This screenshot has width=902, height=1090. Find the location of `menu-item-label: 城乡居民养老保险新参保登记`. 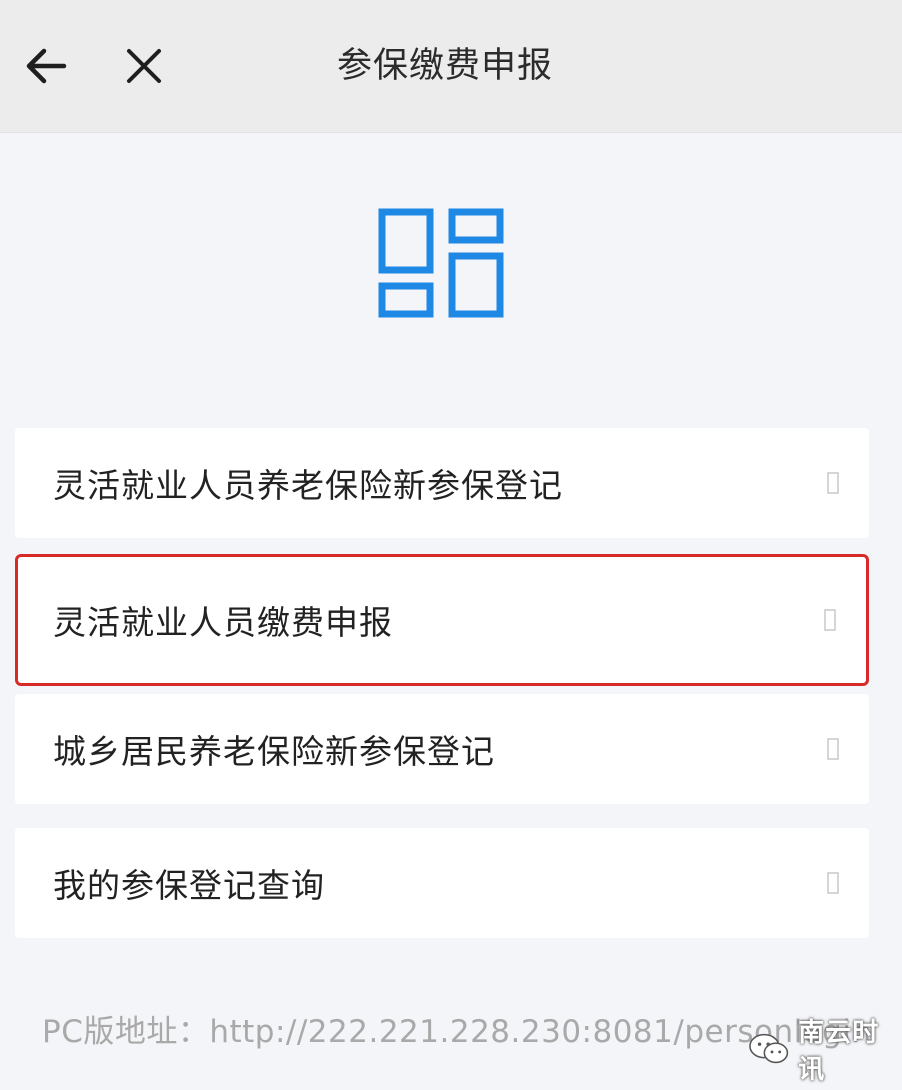

menu-item-label: 城乡居民养老保险新参保登记 is located at coordinates (274, 751).